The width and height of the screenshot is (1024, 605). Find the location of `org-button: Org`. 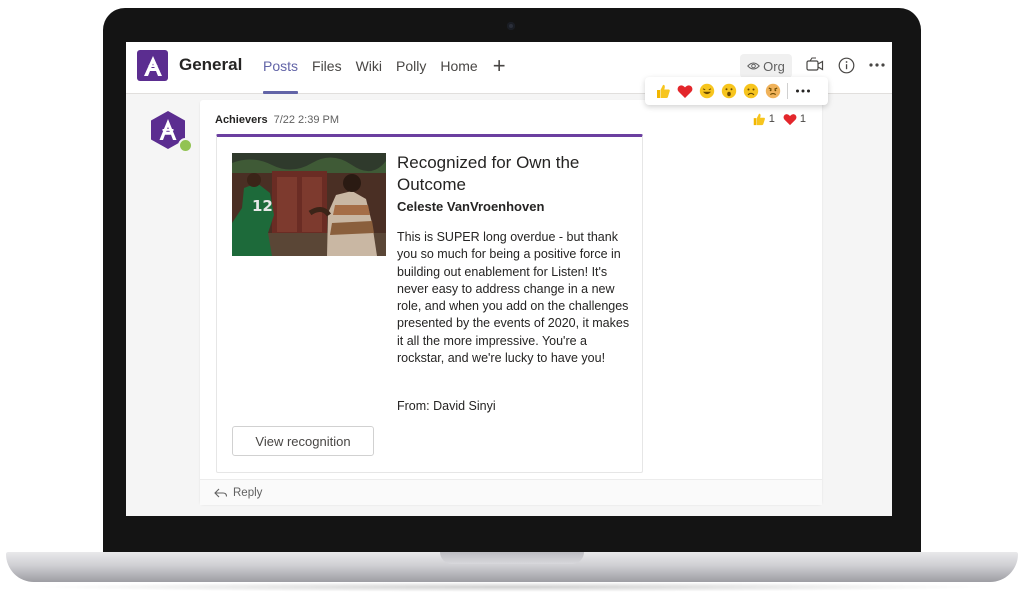

org-button: Org is located at coordinates (766, 66).